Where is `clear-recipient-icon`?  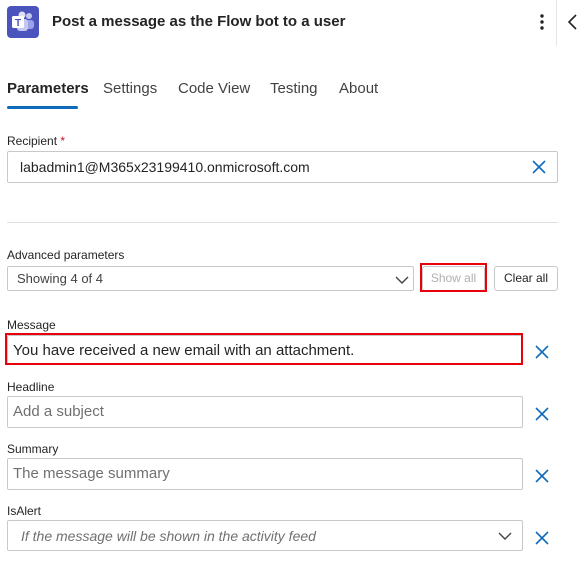
clear-recipient-icon is located at coordinates (539, 167).